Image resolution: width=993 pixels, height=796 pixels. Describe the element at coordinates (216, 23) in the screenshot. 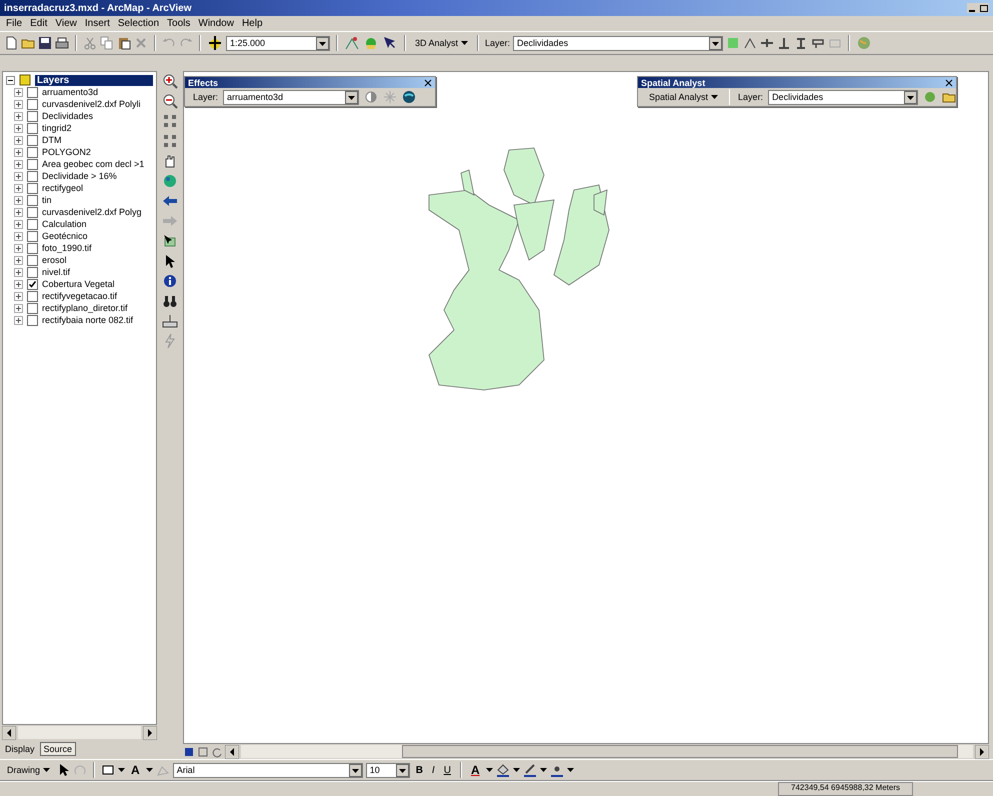

I see `menu-item: Window` at that location.